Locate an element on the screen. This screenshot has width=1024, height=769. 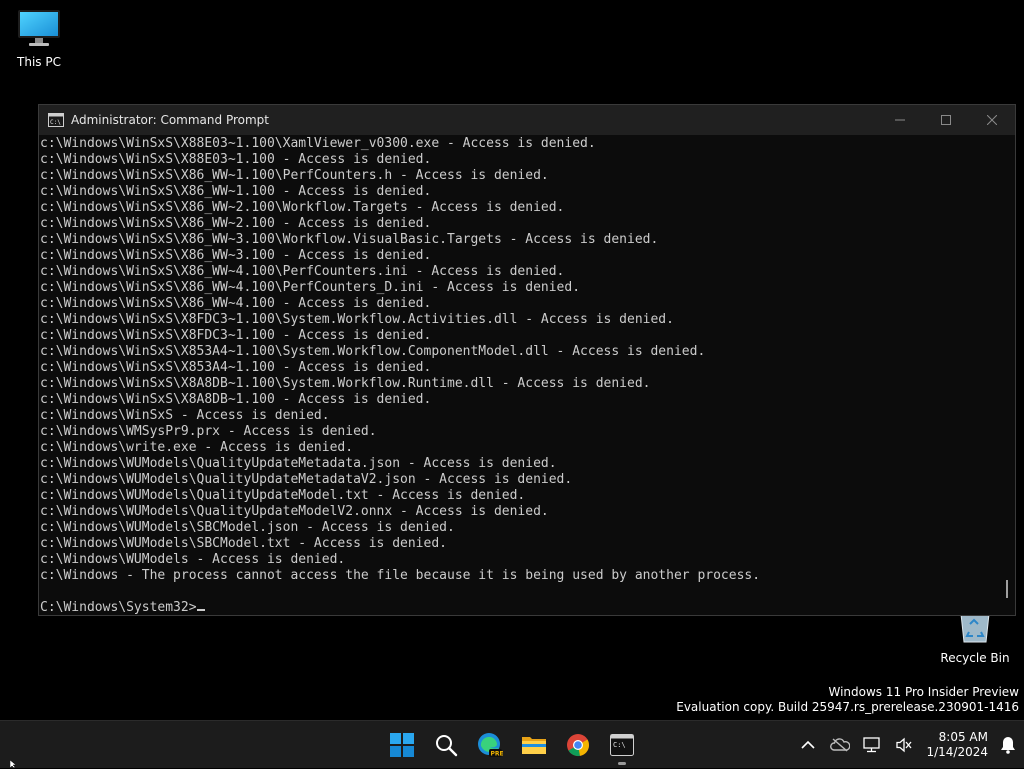
desktop-icon-label: Recycle Bin is located at coordinates (975, 658).